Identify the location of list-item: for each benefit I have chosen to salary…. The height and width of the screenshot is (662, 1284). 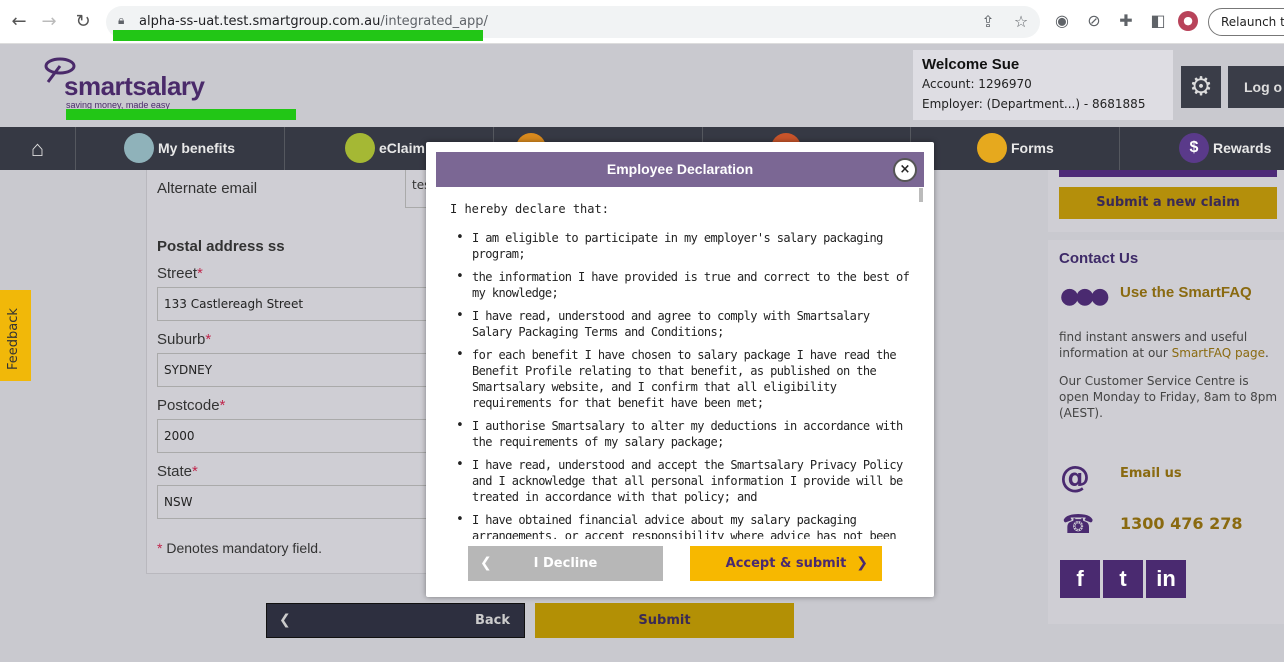
(680, 379).